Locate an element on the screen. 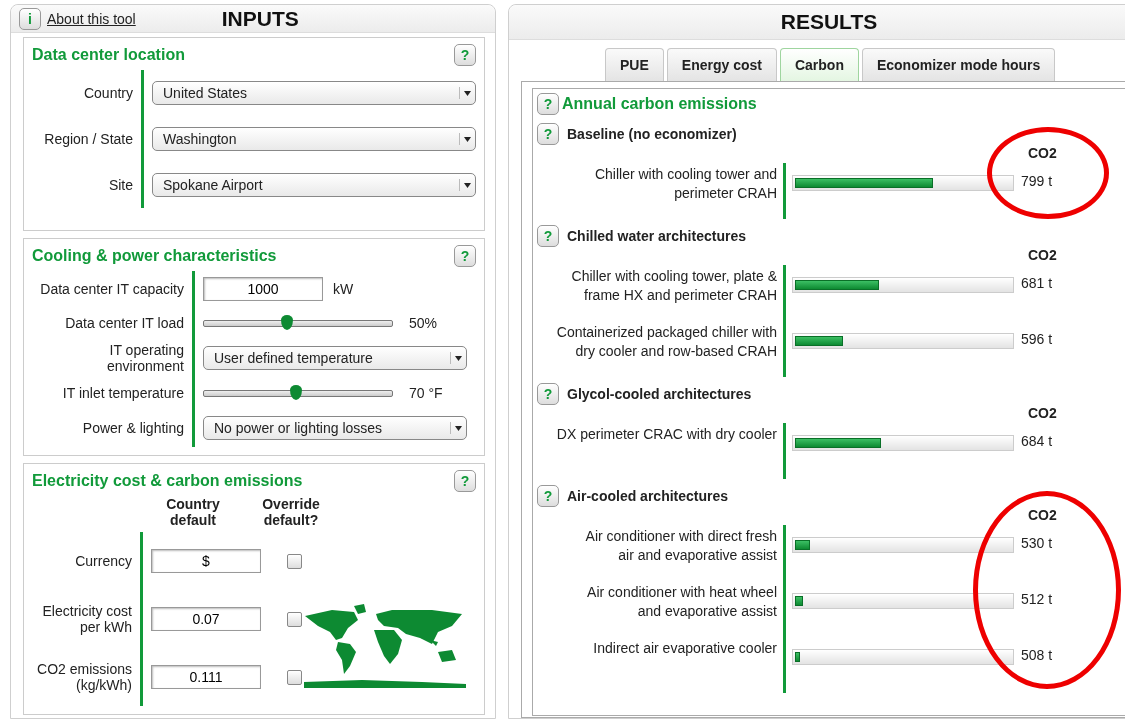  field-label: Country is located at coordinates (108, 93).